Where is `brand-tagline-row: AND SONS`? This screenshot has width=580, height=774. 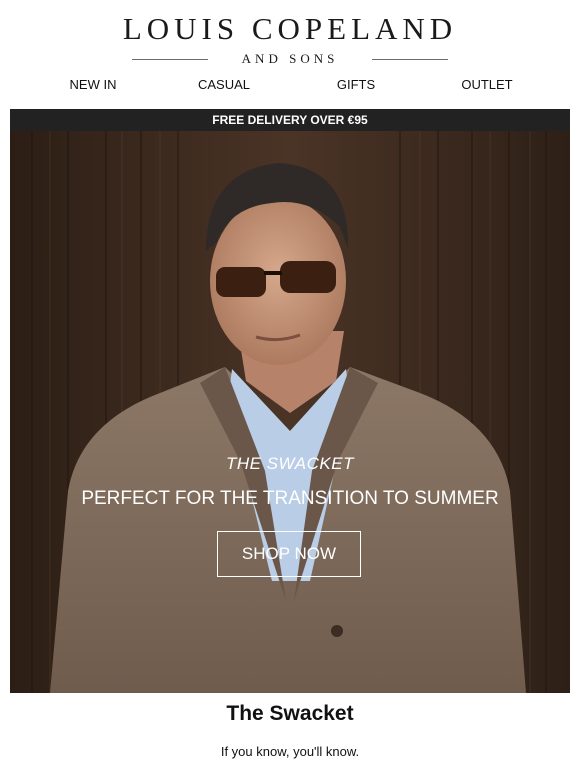 brand-tagline-row: AND SONS is located at coordinates (290, 59).